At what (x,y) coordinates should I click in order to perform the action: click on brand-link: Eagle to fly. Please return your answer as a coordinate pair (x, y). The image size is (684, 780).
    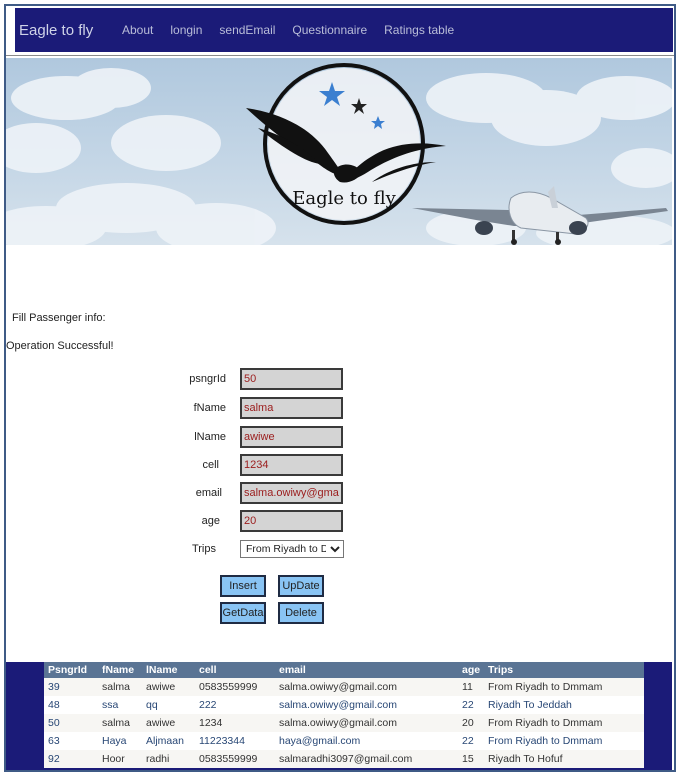
    Looking at the image, I should click on (70, 30).